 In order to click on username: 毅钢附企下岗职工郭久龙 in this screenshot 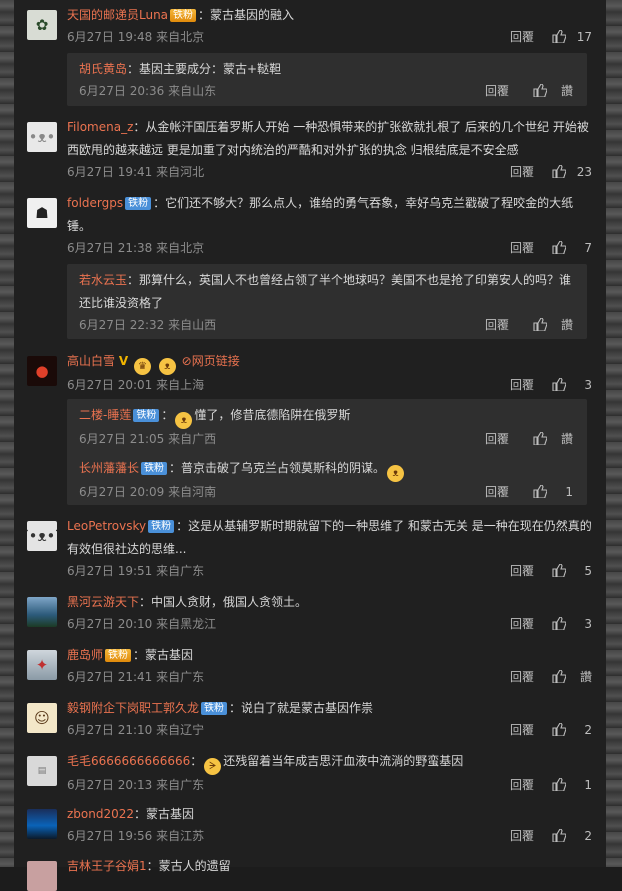, I will do `click(133, 708)`.